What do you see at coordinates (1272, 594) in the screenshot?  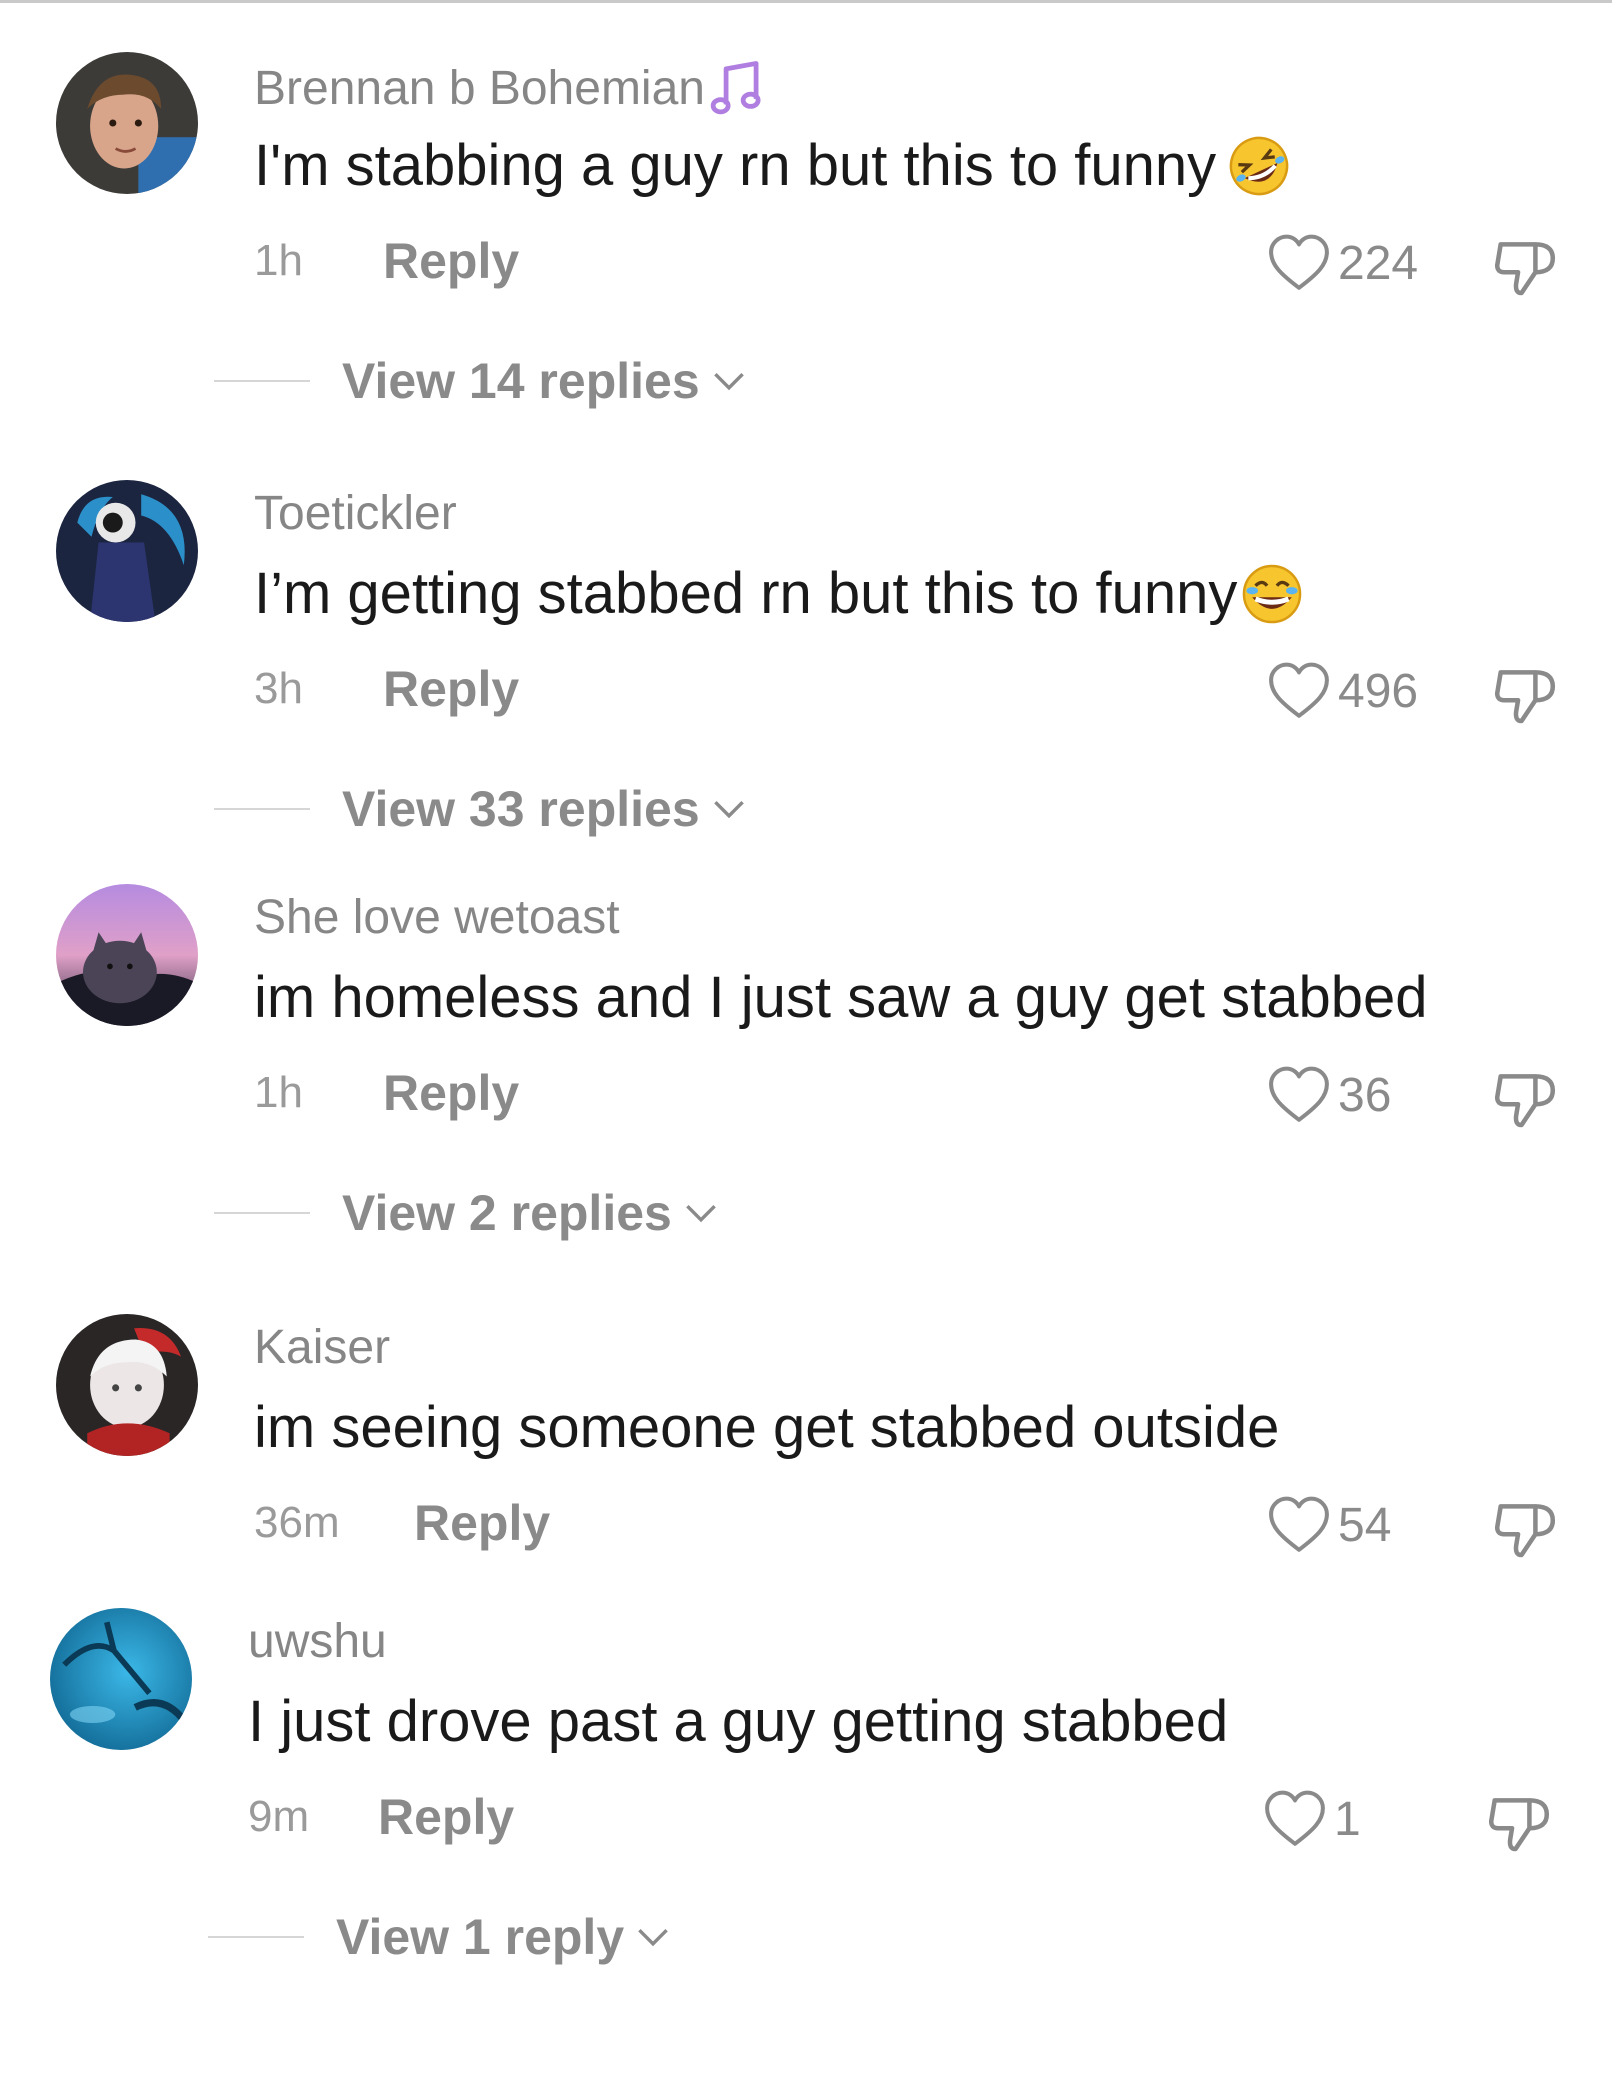 I see `grinning-sweat-emoji` at bounding box center [1272, 594].